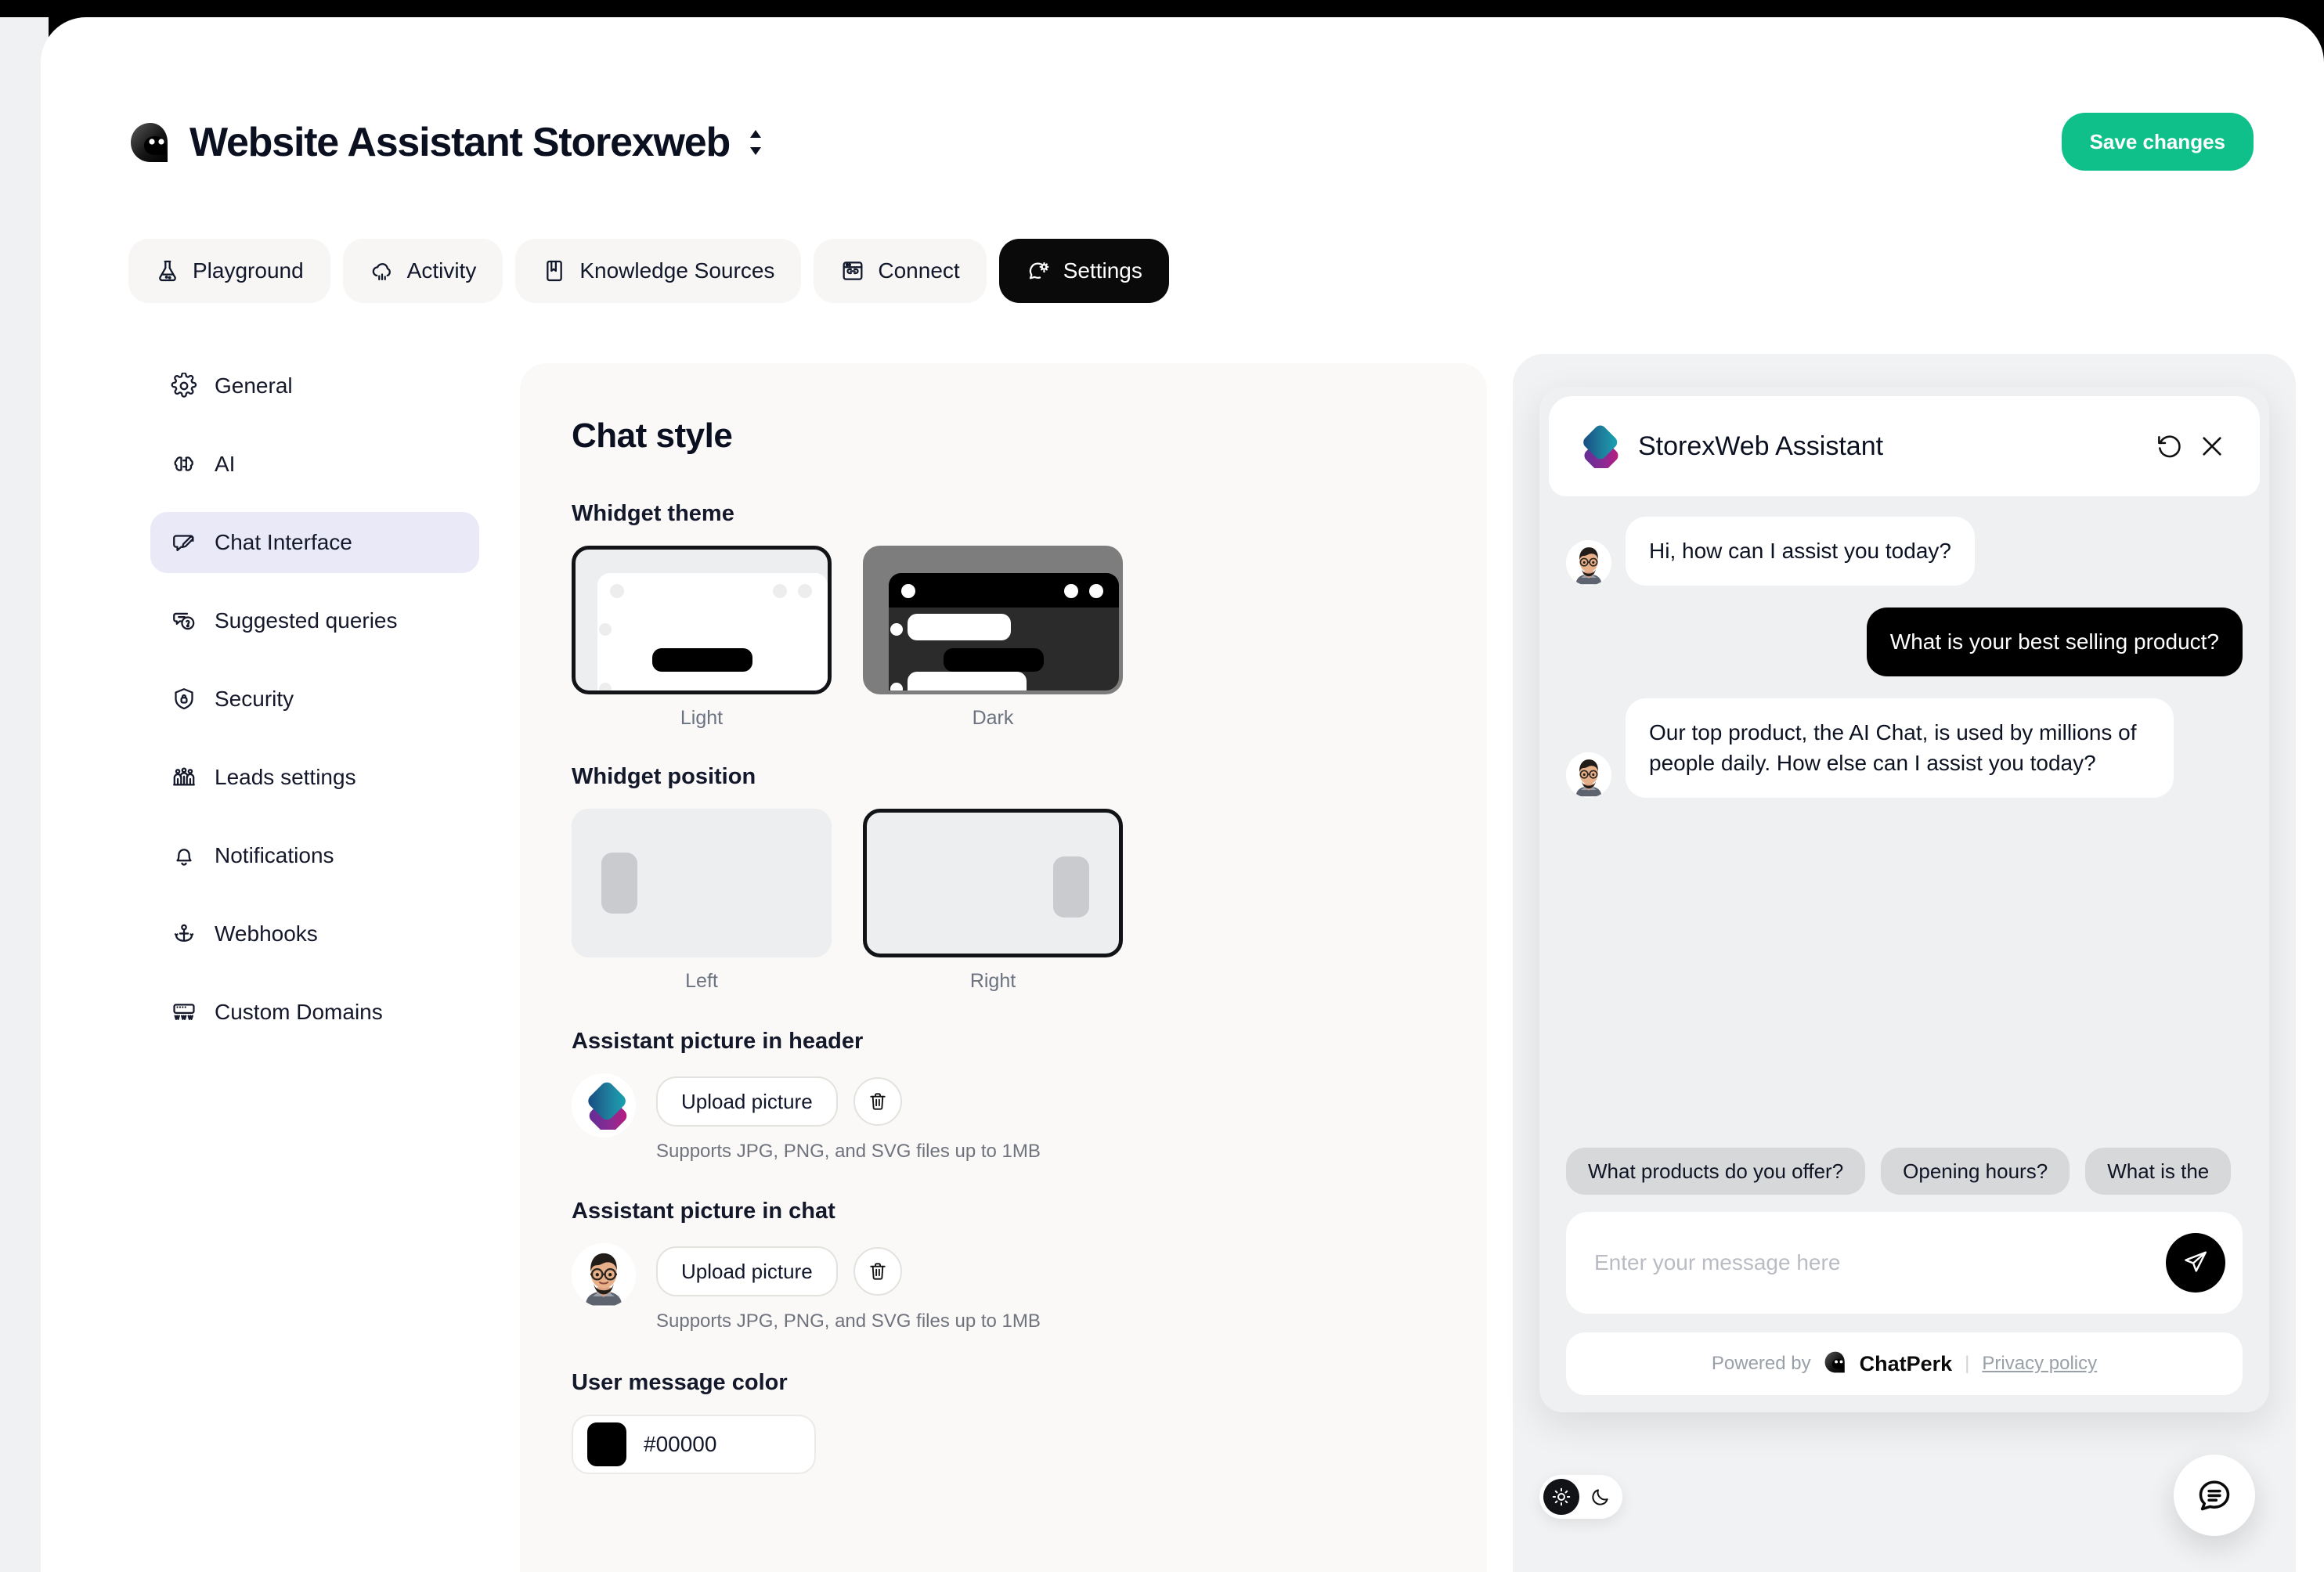 This screenshot has width=2324, height=1572. I want to click on gear-icon, so click(184, 385).